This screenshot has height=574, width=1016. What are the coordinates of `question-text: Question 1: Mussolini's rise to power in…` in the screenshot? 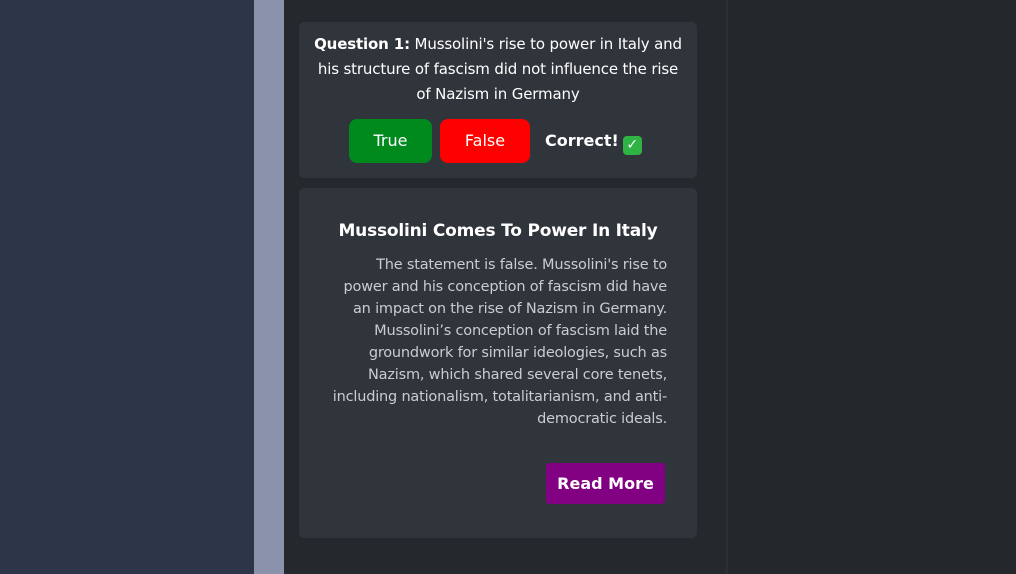 It's located at (498, 69).